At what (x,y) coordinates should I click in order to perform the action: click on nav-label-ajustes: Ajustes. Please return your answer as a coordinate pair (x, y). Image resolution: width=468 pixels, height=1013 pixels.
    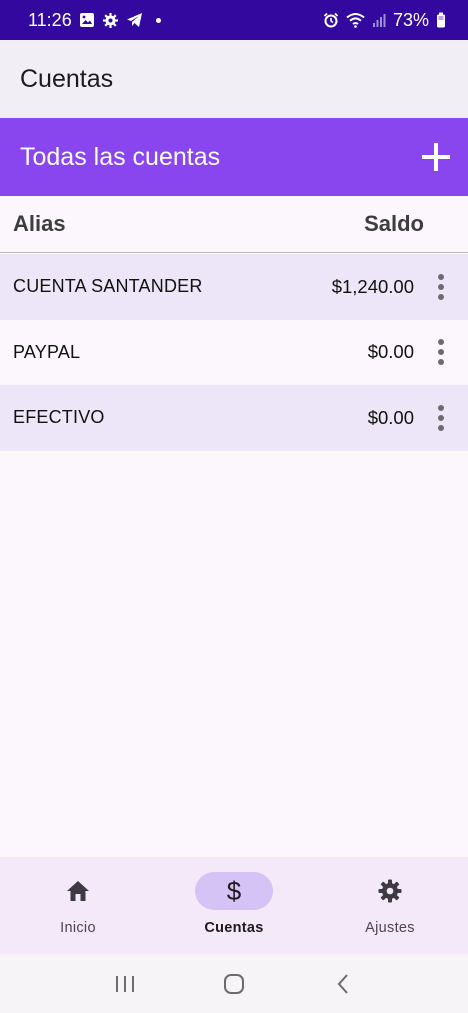
    Looking at the image, I should click on (390, 928).